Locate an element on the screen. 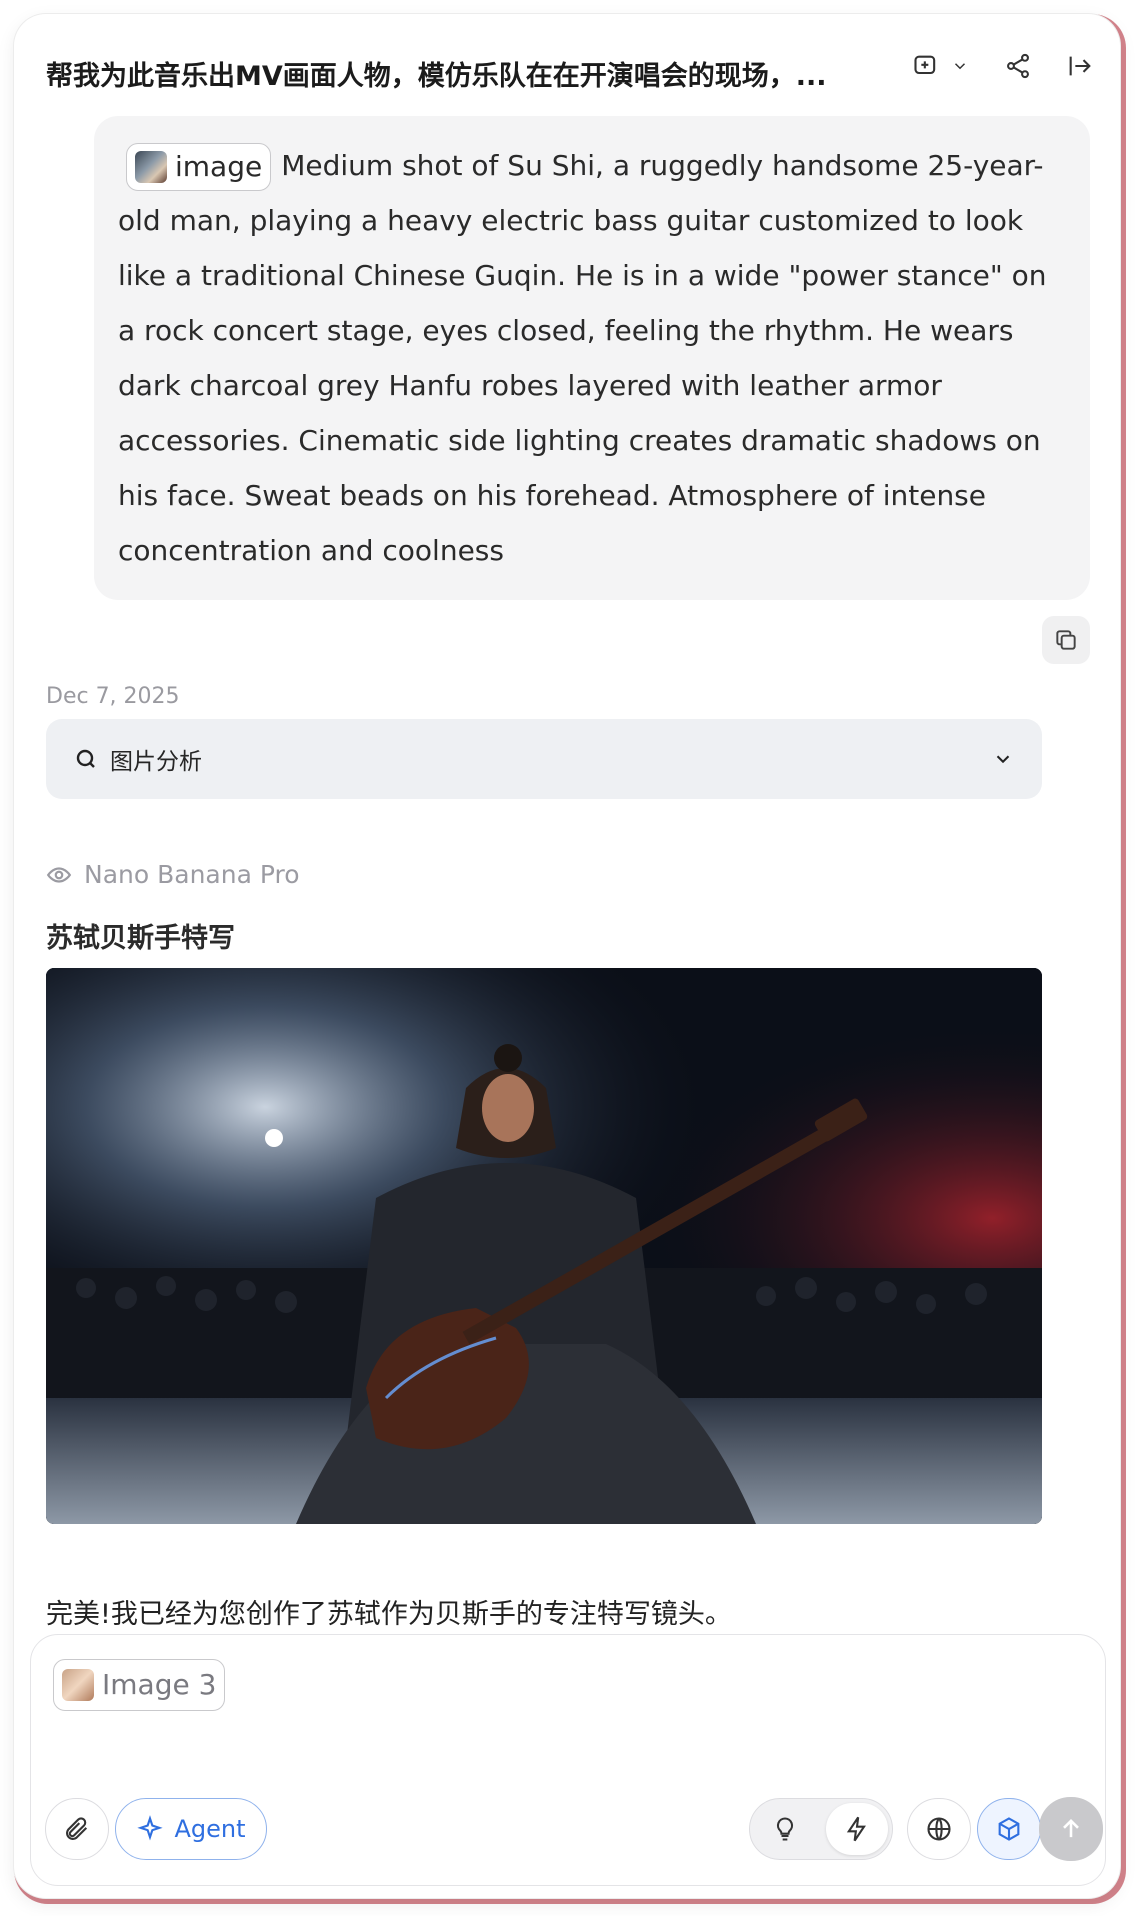  arrow-up-icon is located at coordinates (1071, 1828).